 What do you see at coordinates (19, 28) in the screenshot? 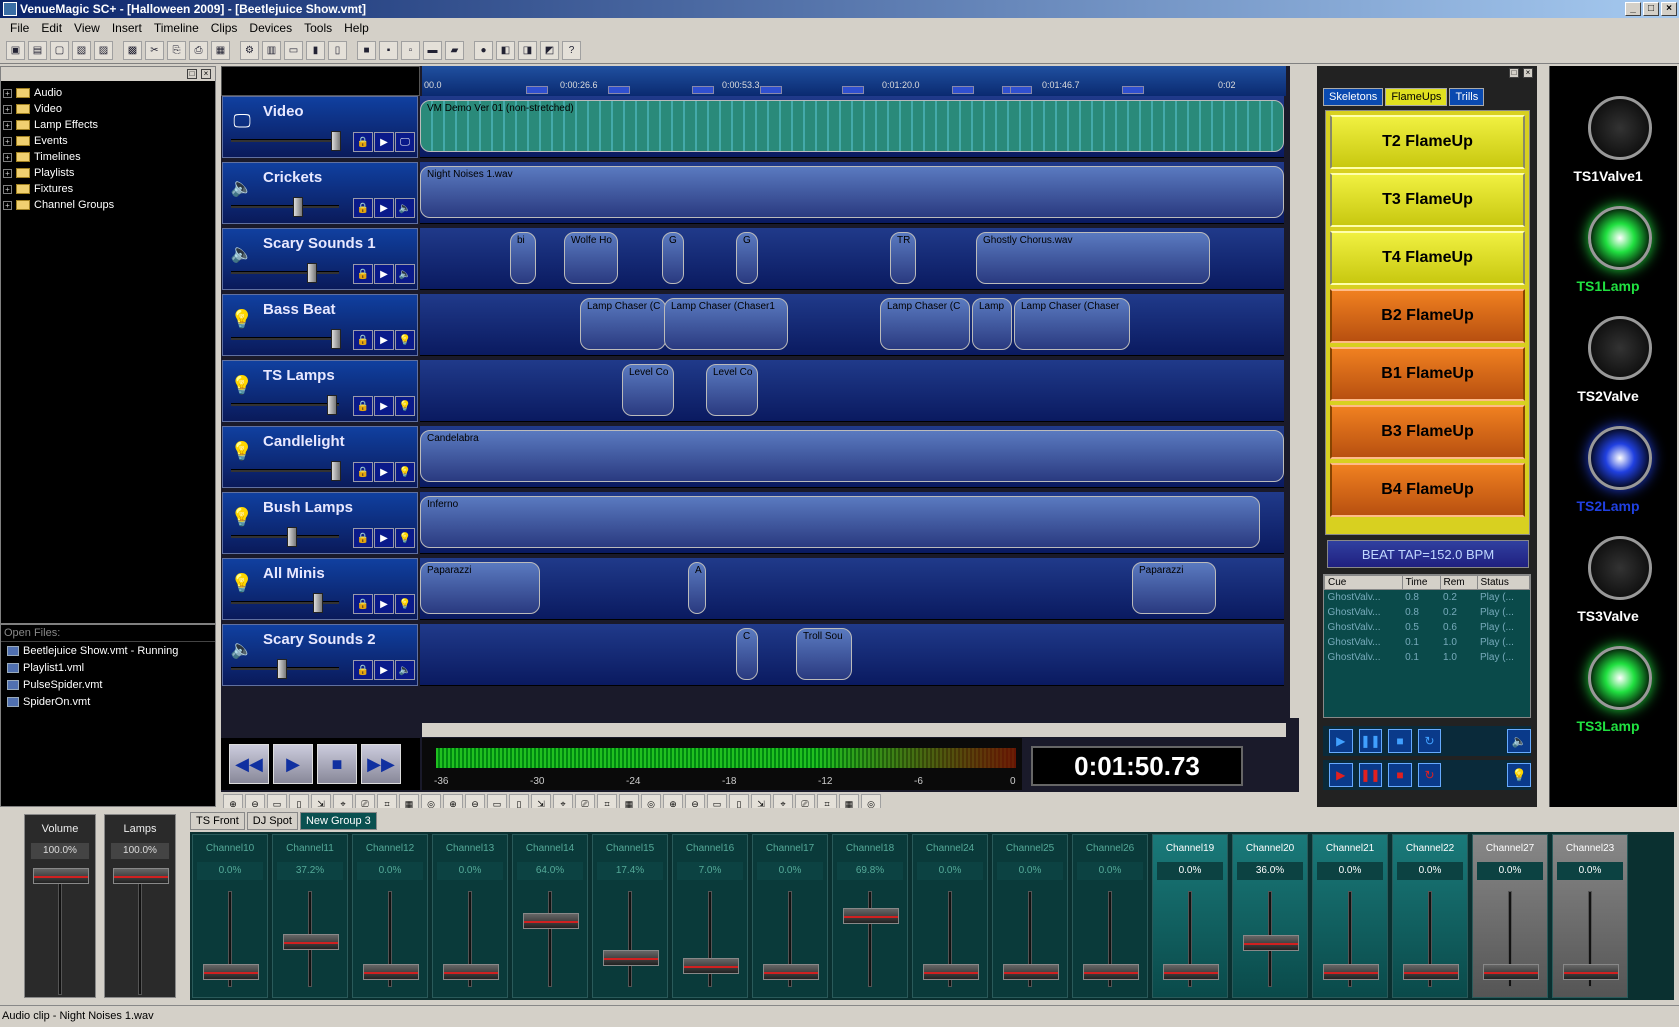
I see `menu-file: File` at bounding box center [19, 28].